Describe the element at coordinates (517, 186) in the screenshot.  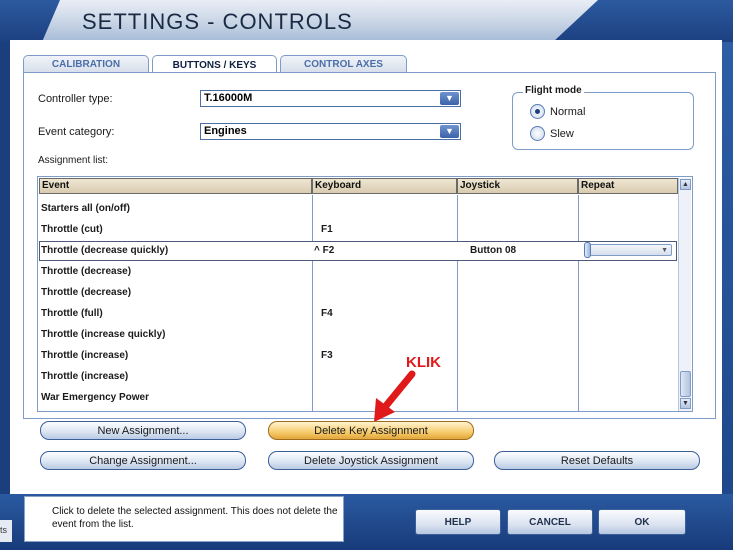
I see `column-header-joystick: Joystick` at that location.